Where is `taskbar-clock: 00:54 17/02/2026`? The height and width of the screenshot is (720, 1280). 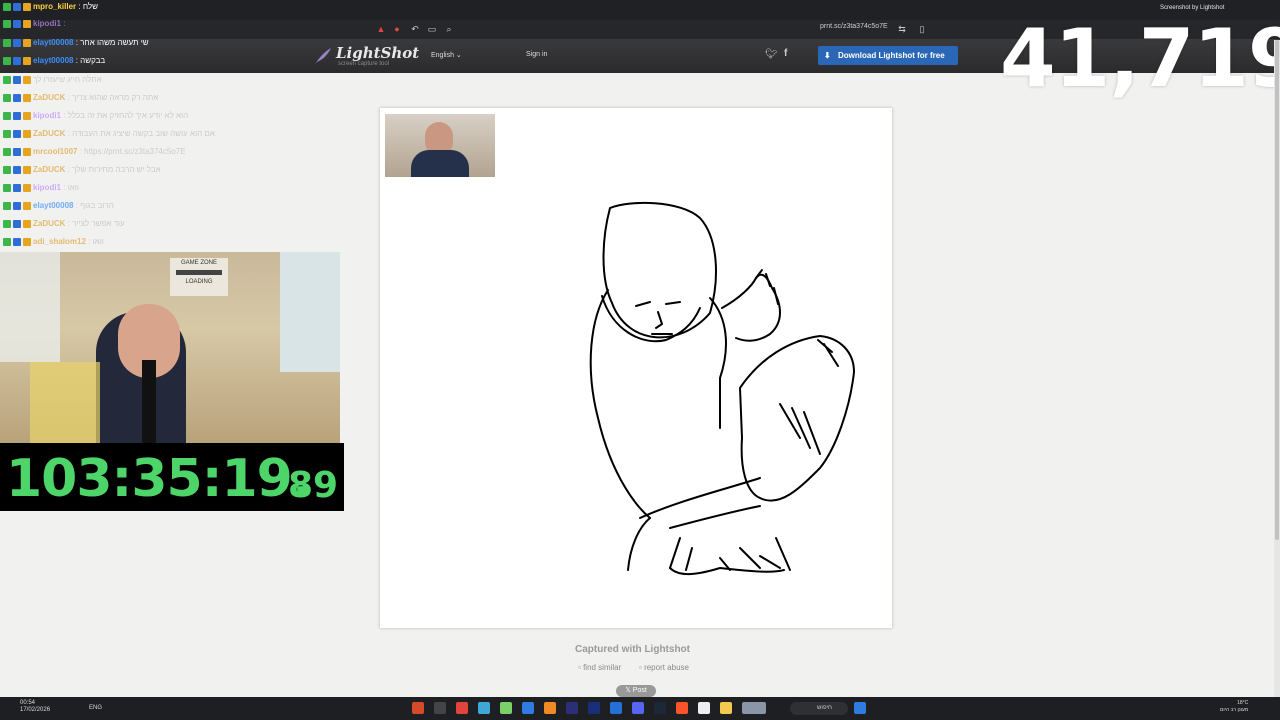
taskbar-clock: 00:54 17/02/2026 is located at coordinates (35, 707).